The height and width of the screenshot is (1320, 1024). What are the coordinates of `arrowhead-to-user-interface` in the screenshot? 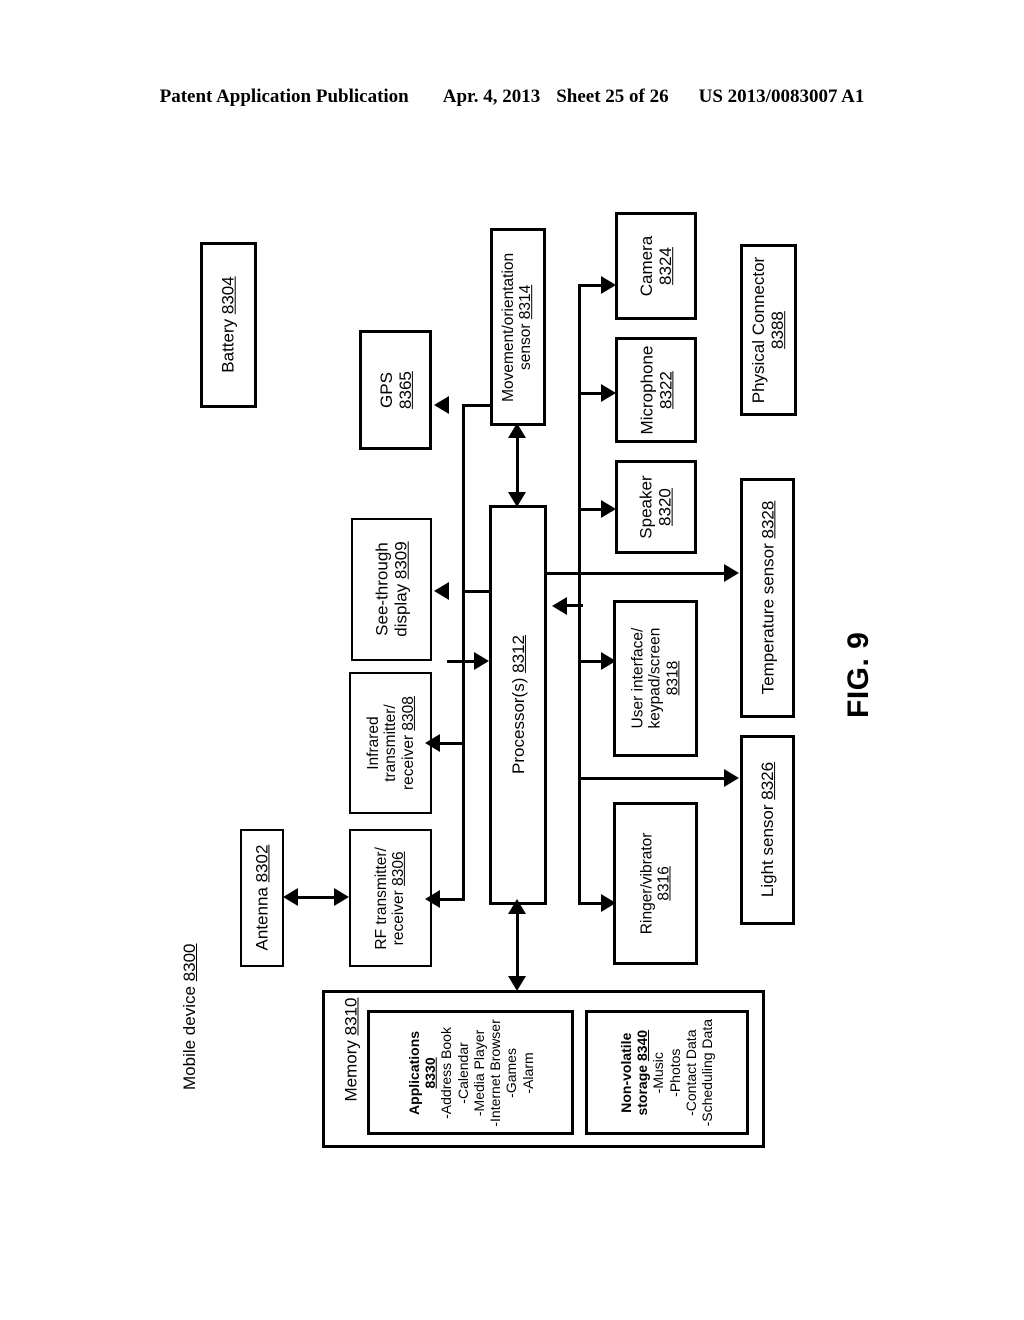 It's located at (608, 661).